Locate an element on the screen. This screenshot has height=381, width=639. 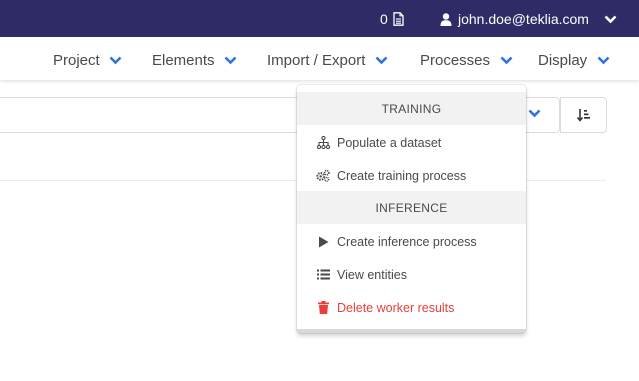
training-header: TRAINING is located at coordinates (411, 108).